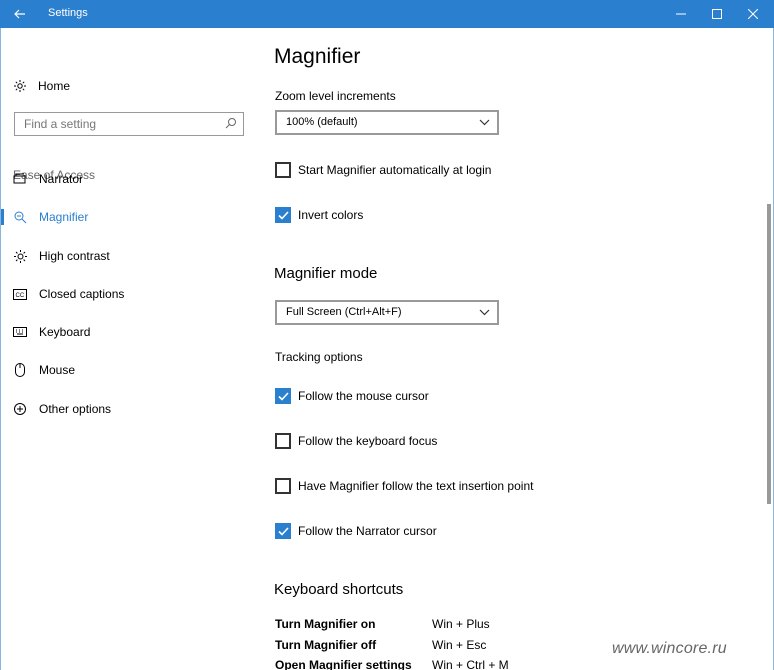  What do you see at coordinates (127, 370) in the screenshot?
I see `sidebar-item-mouse: Mouse` at bounding box center [127, 370].